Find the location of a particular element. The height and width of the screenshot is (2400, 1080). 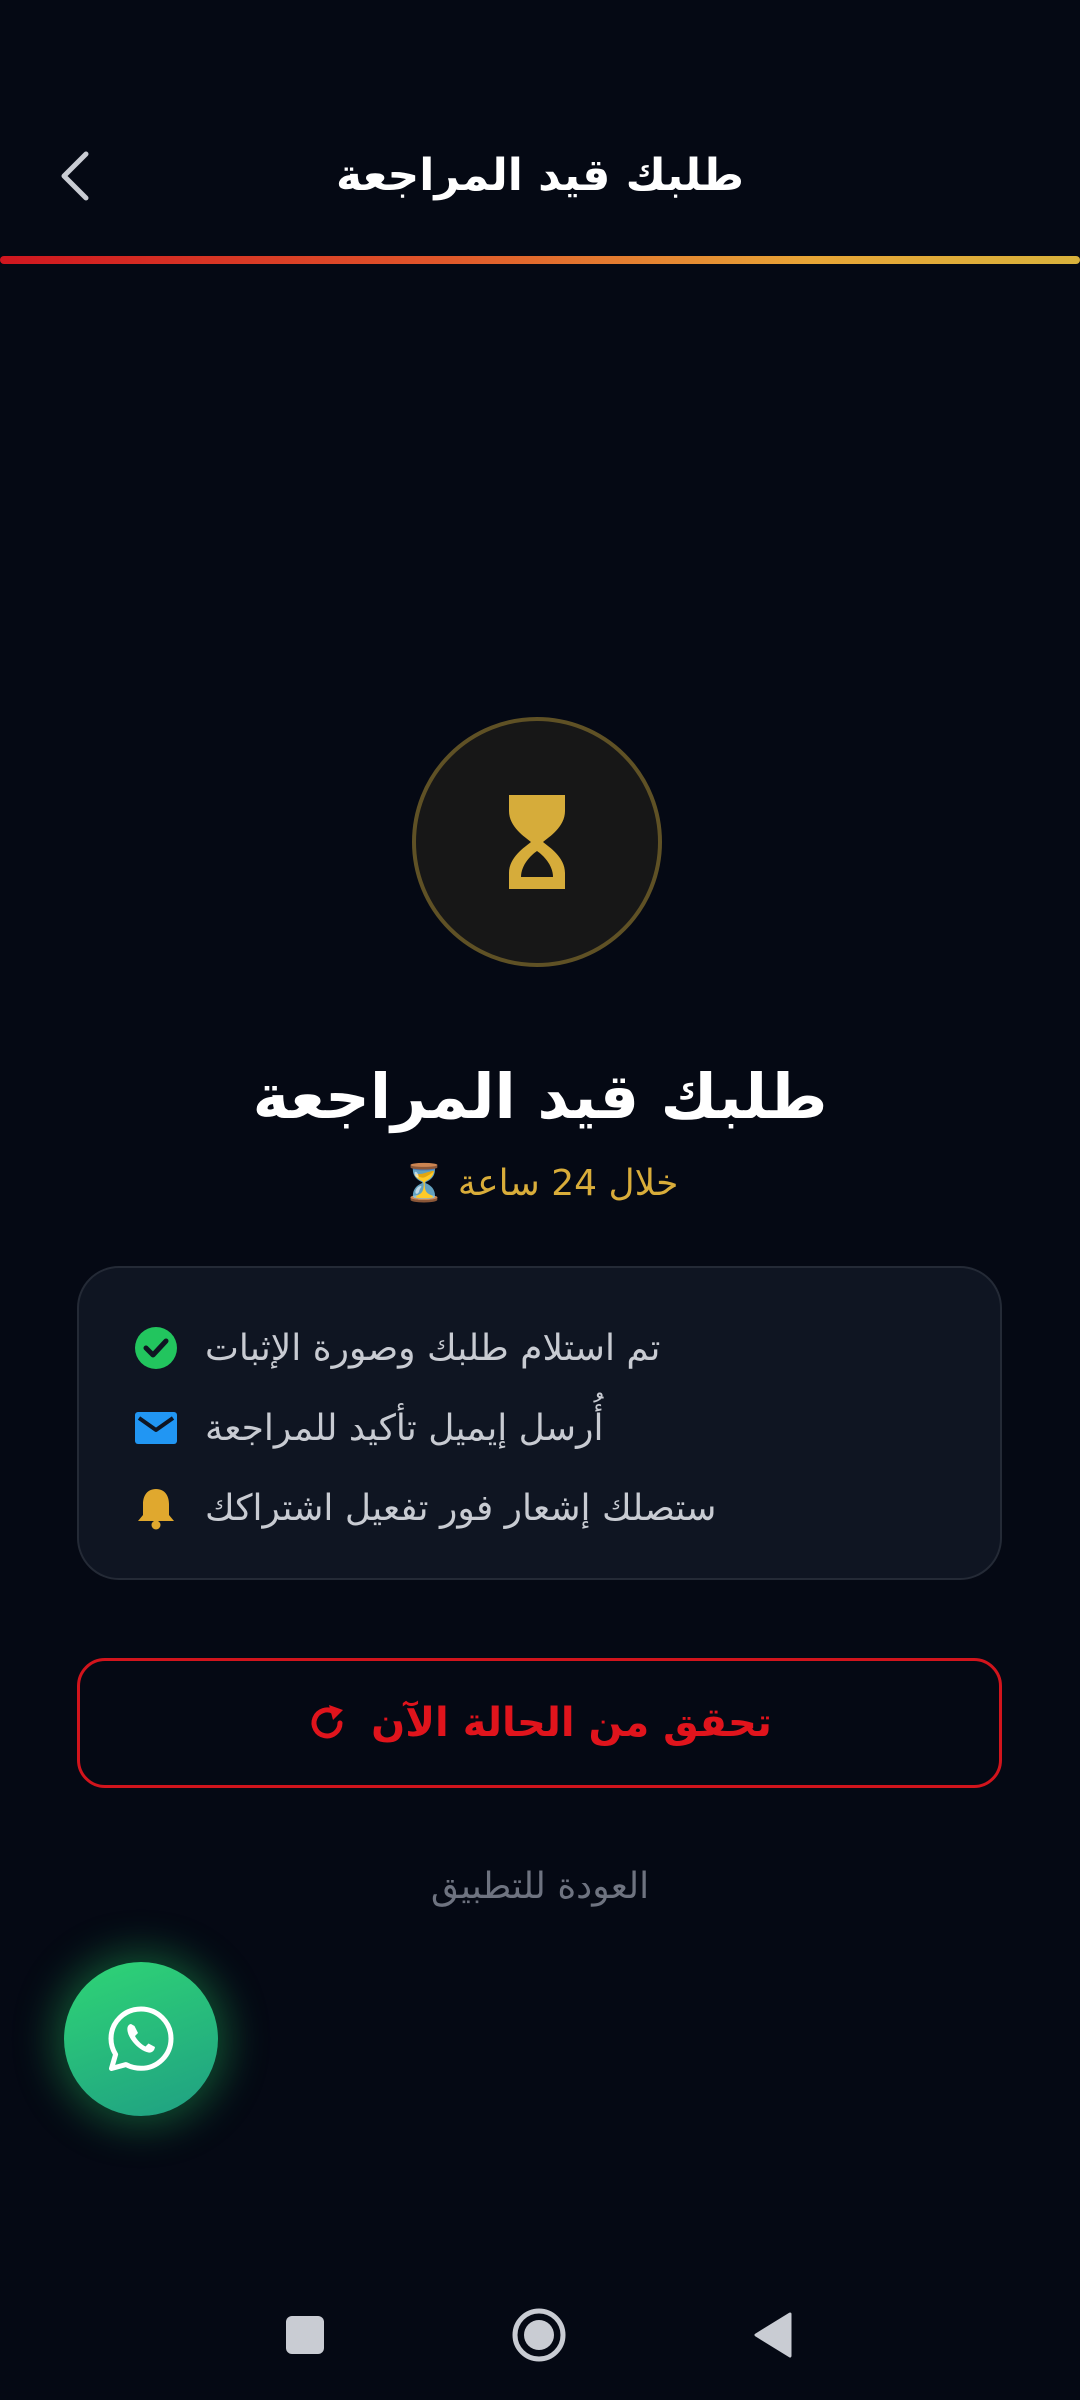

info-text: ستصلك إشعار فور تفعيل اشتراكك is located at coordinates (461, 1508).